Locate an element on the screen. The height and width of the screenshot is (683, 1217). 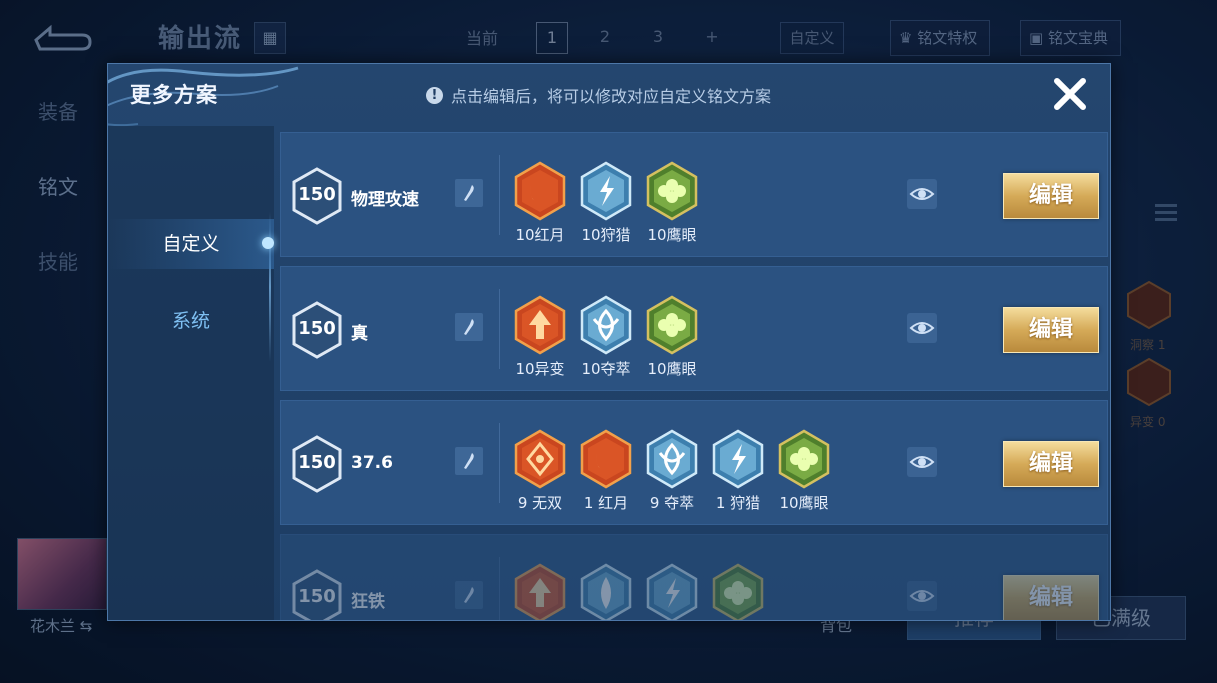
rune-label: 1 狩猎 is located at coordinates (738, 503).